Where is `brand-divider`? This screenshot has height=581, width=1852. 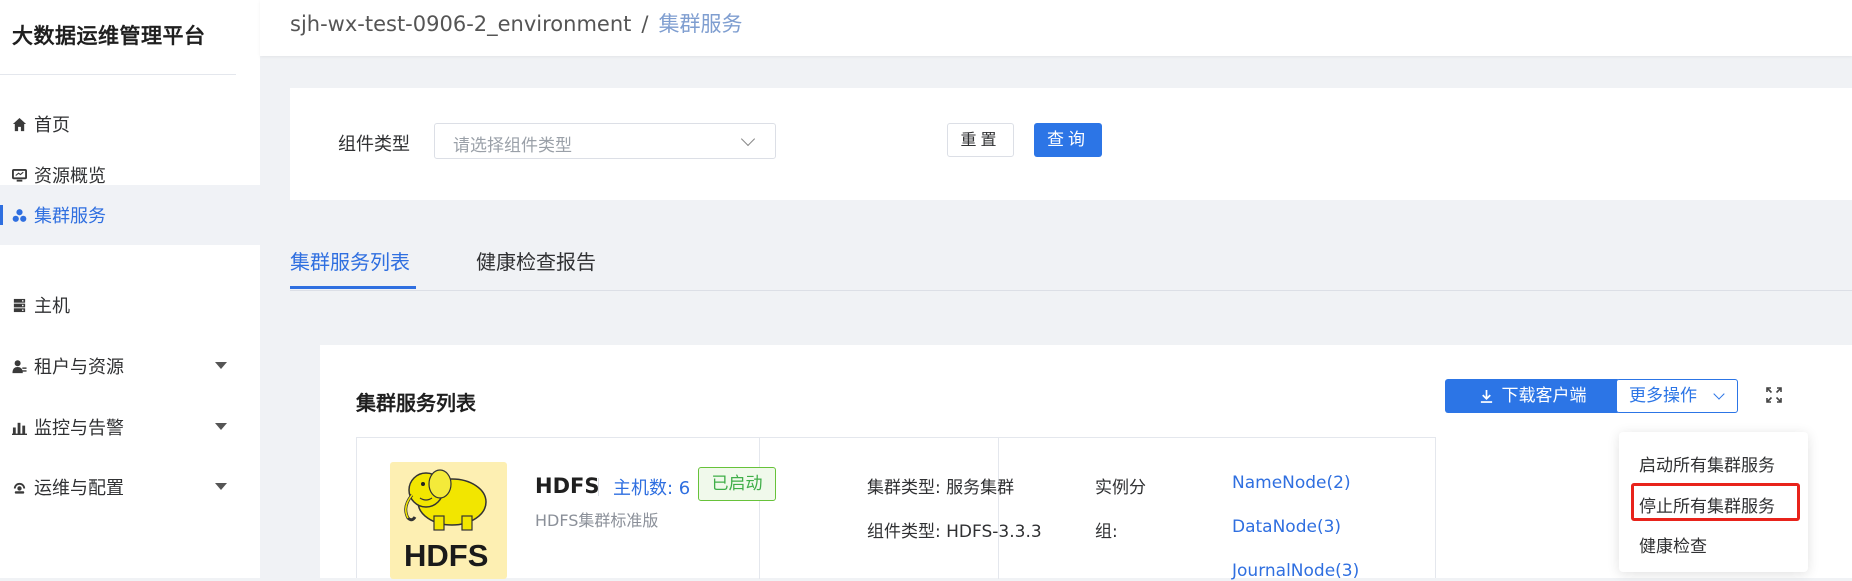
brand-divider is located at coordinates (118, 74).